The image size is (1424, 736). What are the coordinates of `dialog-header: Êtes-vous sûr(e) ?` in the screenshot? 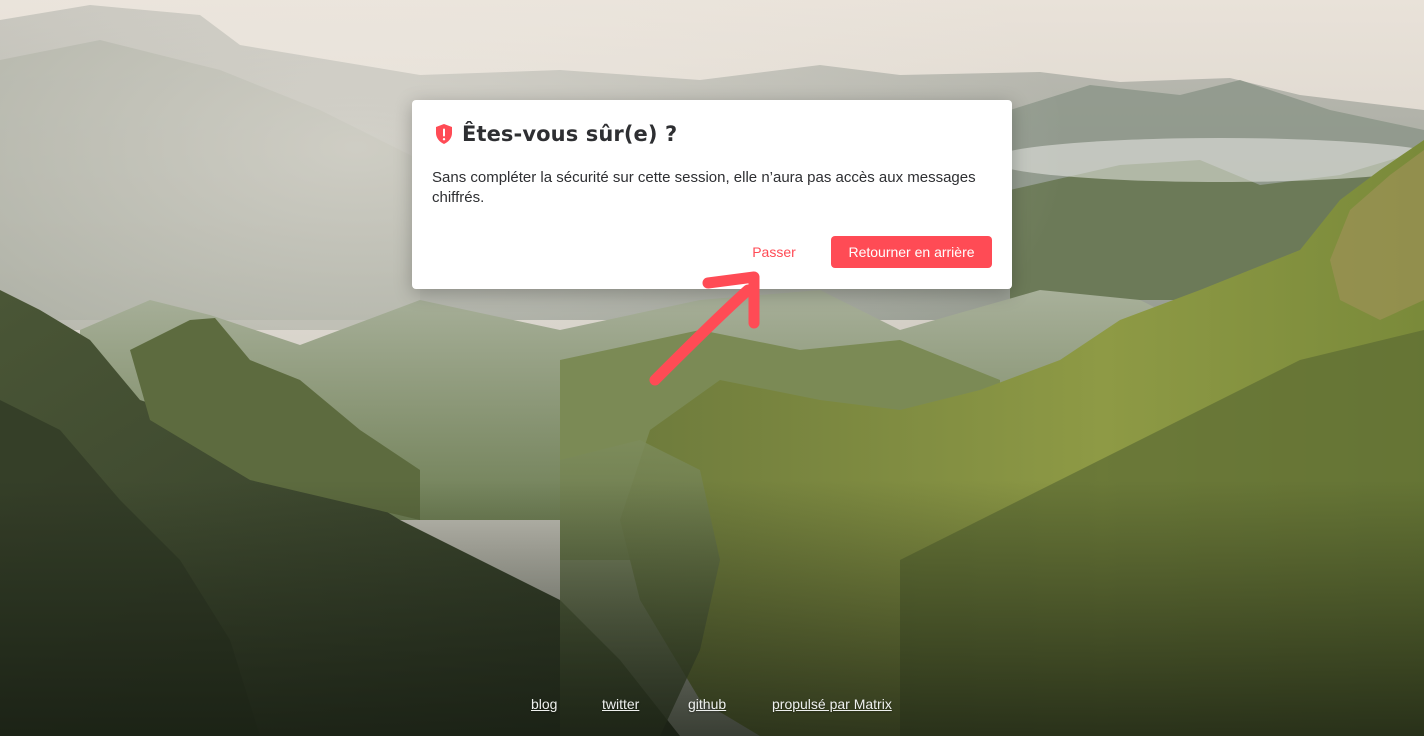 It's located at (555, 134).